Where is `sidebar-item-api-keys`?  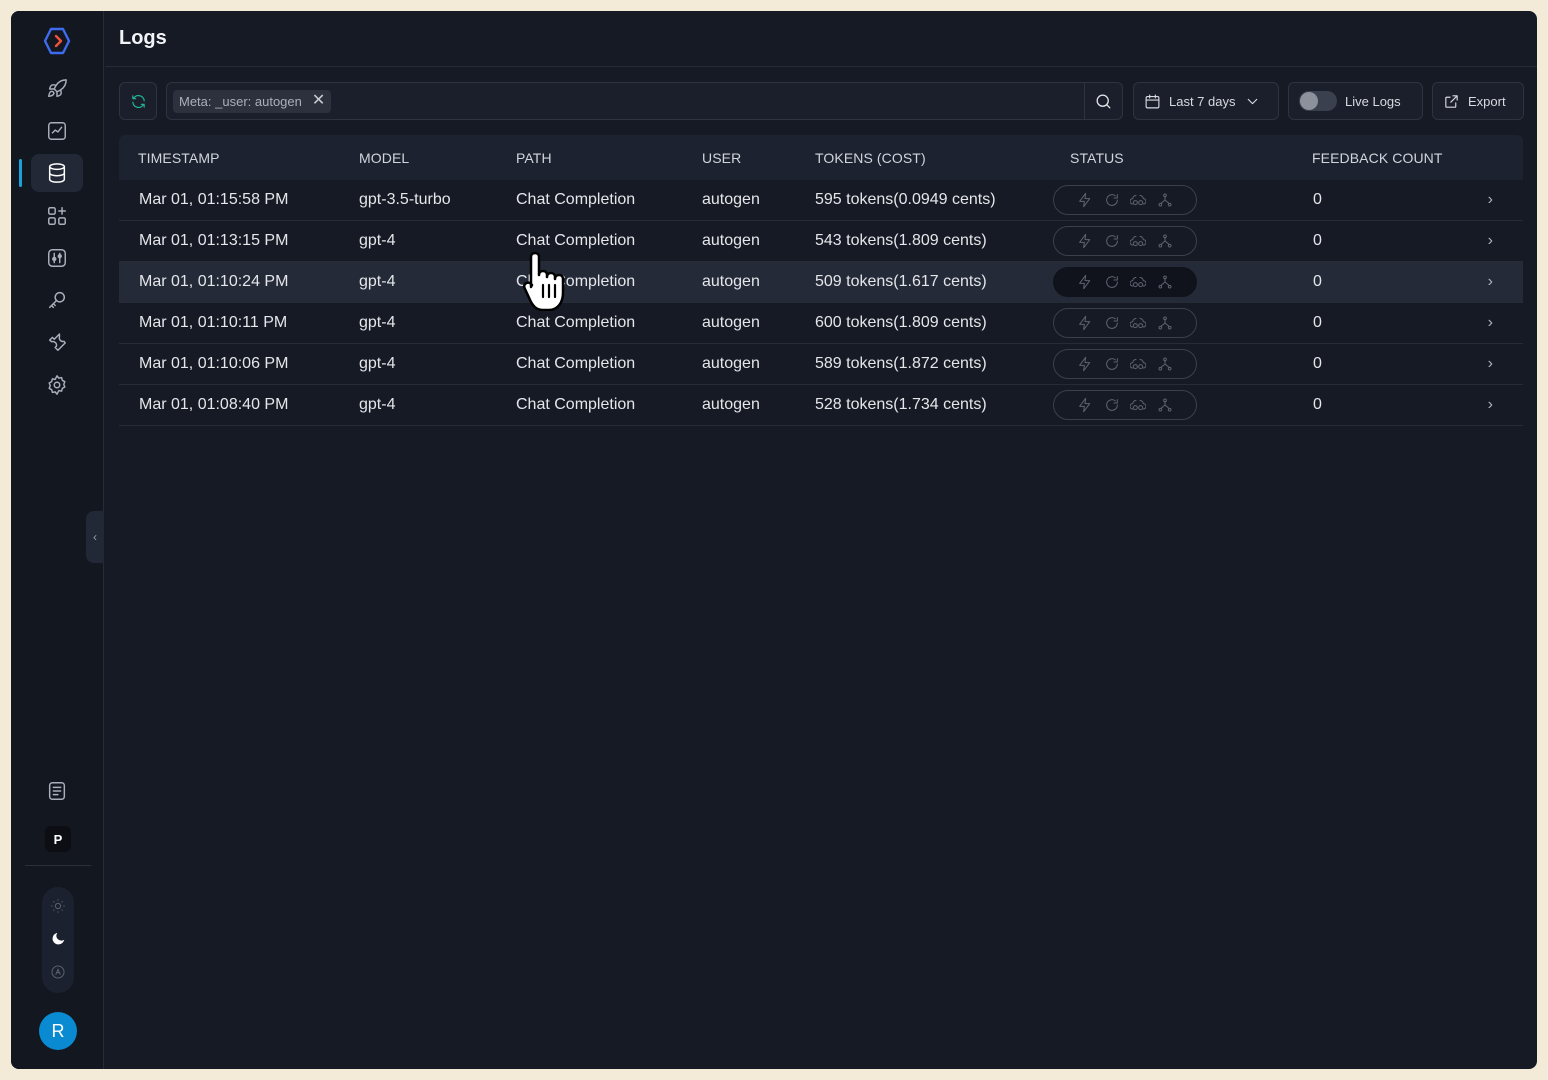 sidebar-item-api-keys is located at coordinates (57, 300).